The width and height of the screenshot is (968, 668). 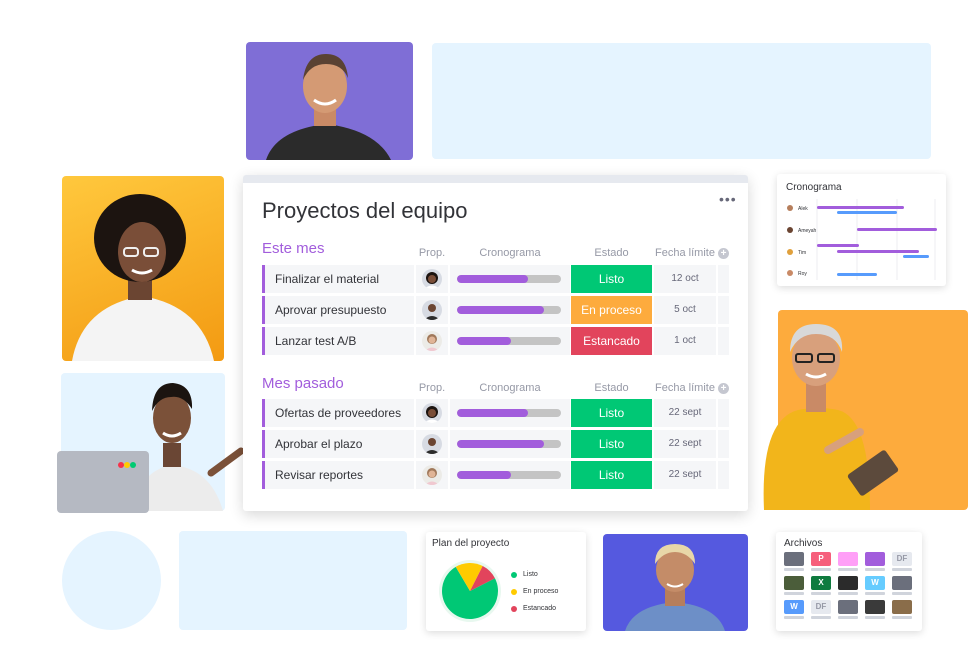 What do you see at coordinates (728, 199) in the screenshot?
I see `more-dots-icon: •••` at bounding box center [728, 199].